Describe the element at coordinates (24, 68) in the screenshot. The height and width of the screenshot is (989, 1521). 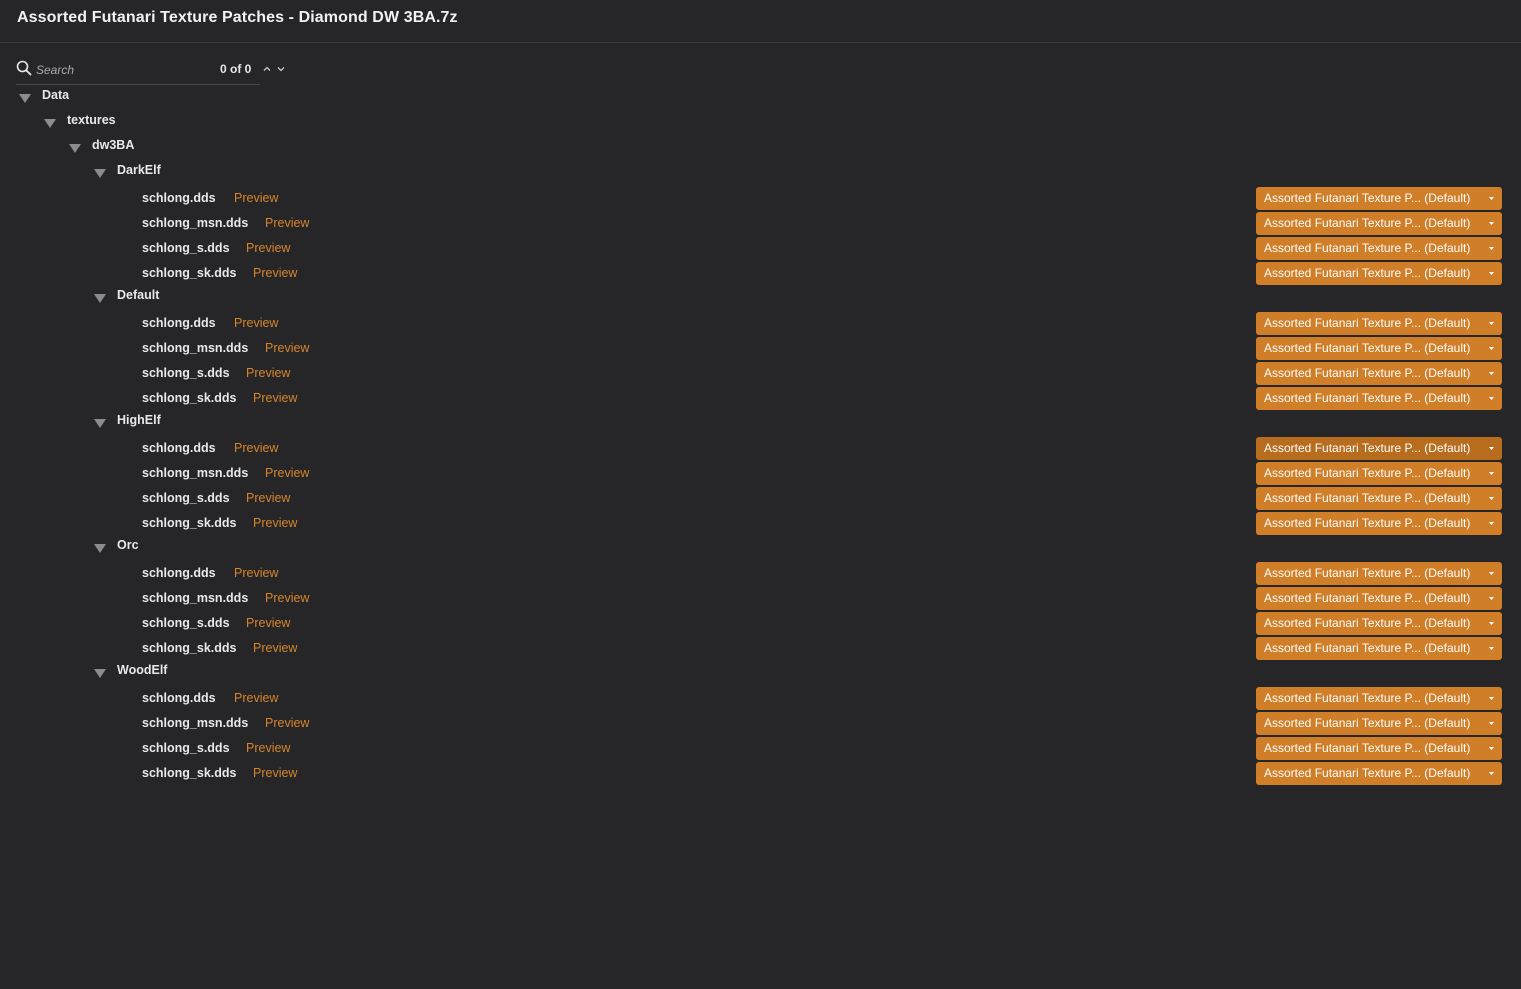
I see `search-icon` at that location.